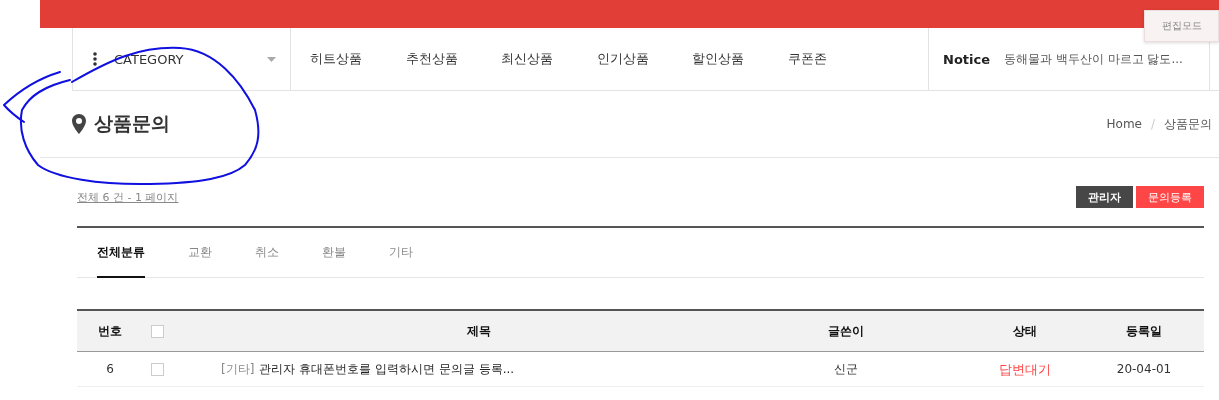  Describe the element at coordinates (401, 253) in the screenshot. I see `category-tab: 기타` at that location.